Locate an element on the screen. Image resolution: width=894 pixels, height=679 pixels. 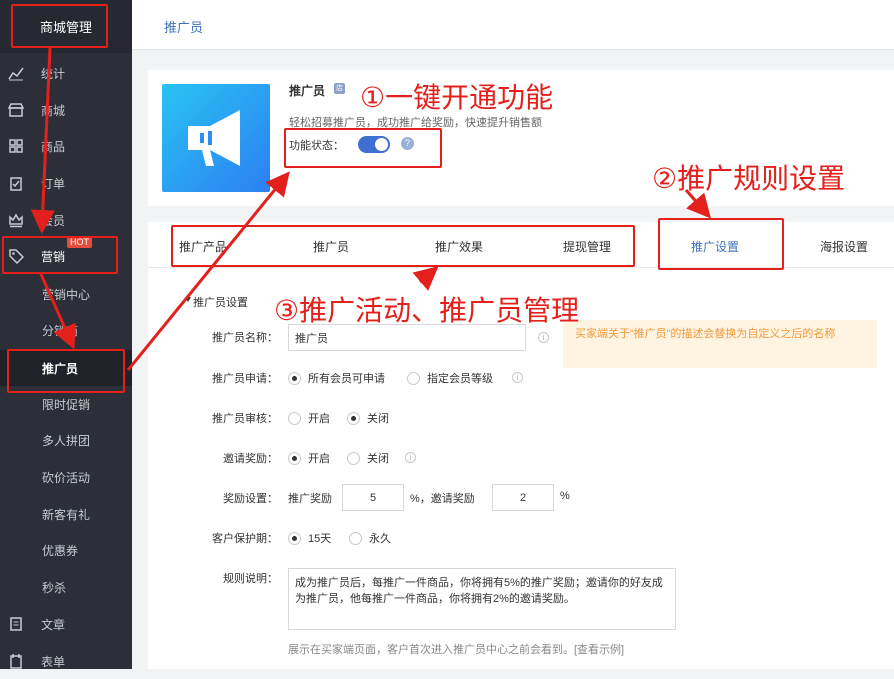
sidebar-item-orders: 订单 is located at coordinates (66, 183).